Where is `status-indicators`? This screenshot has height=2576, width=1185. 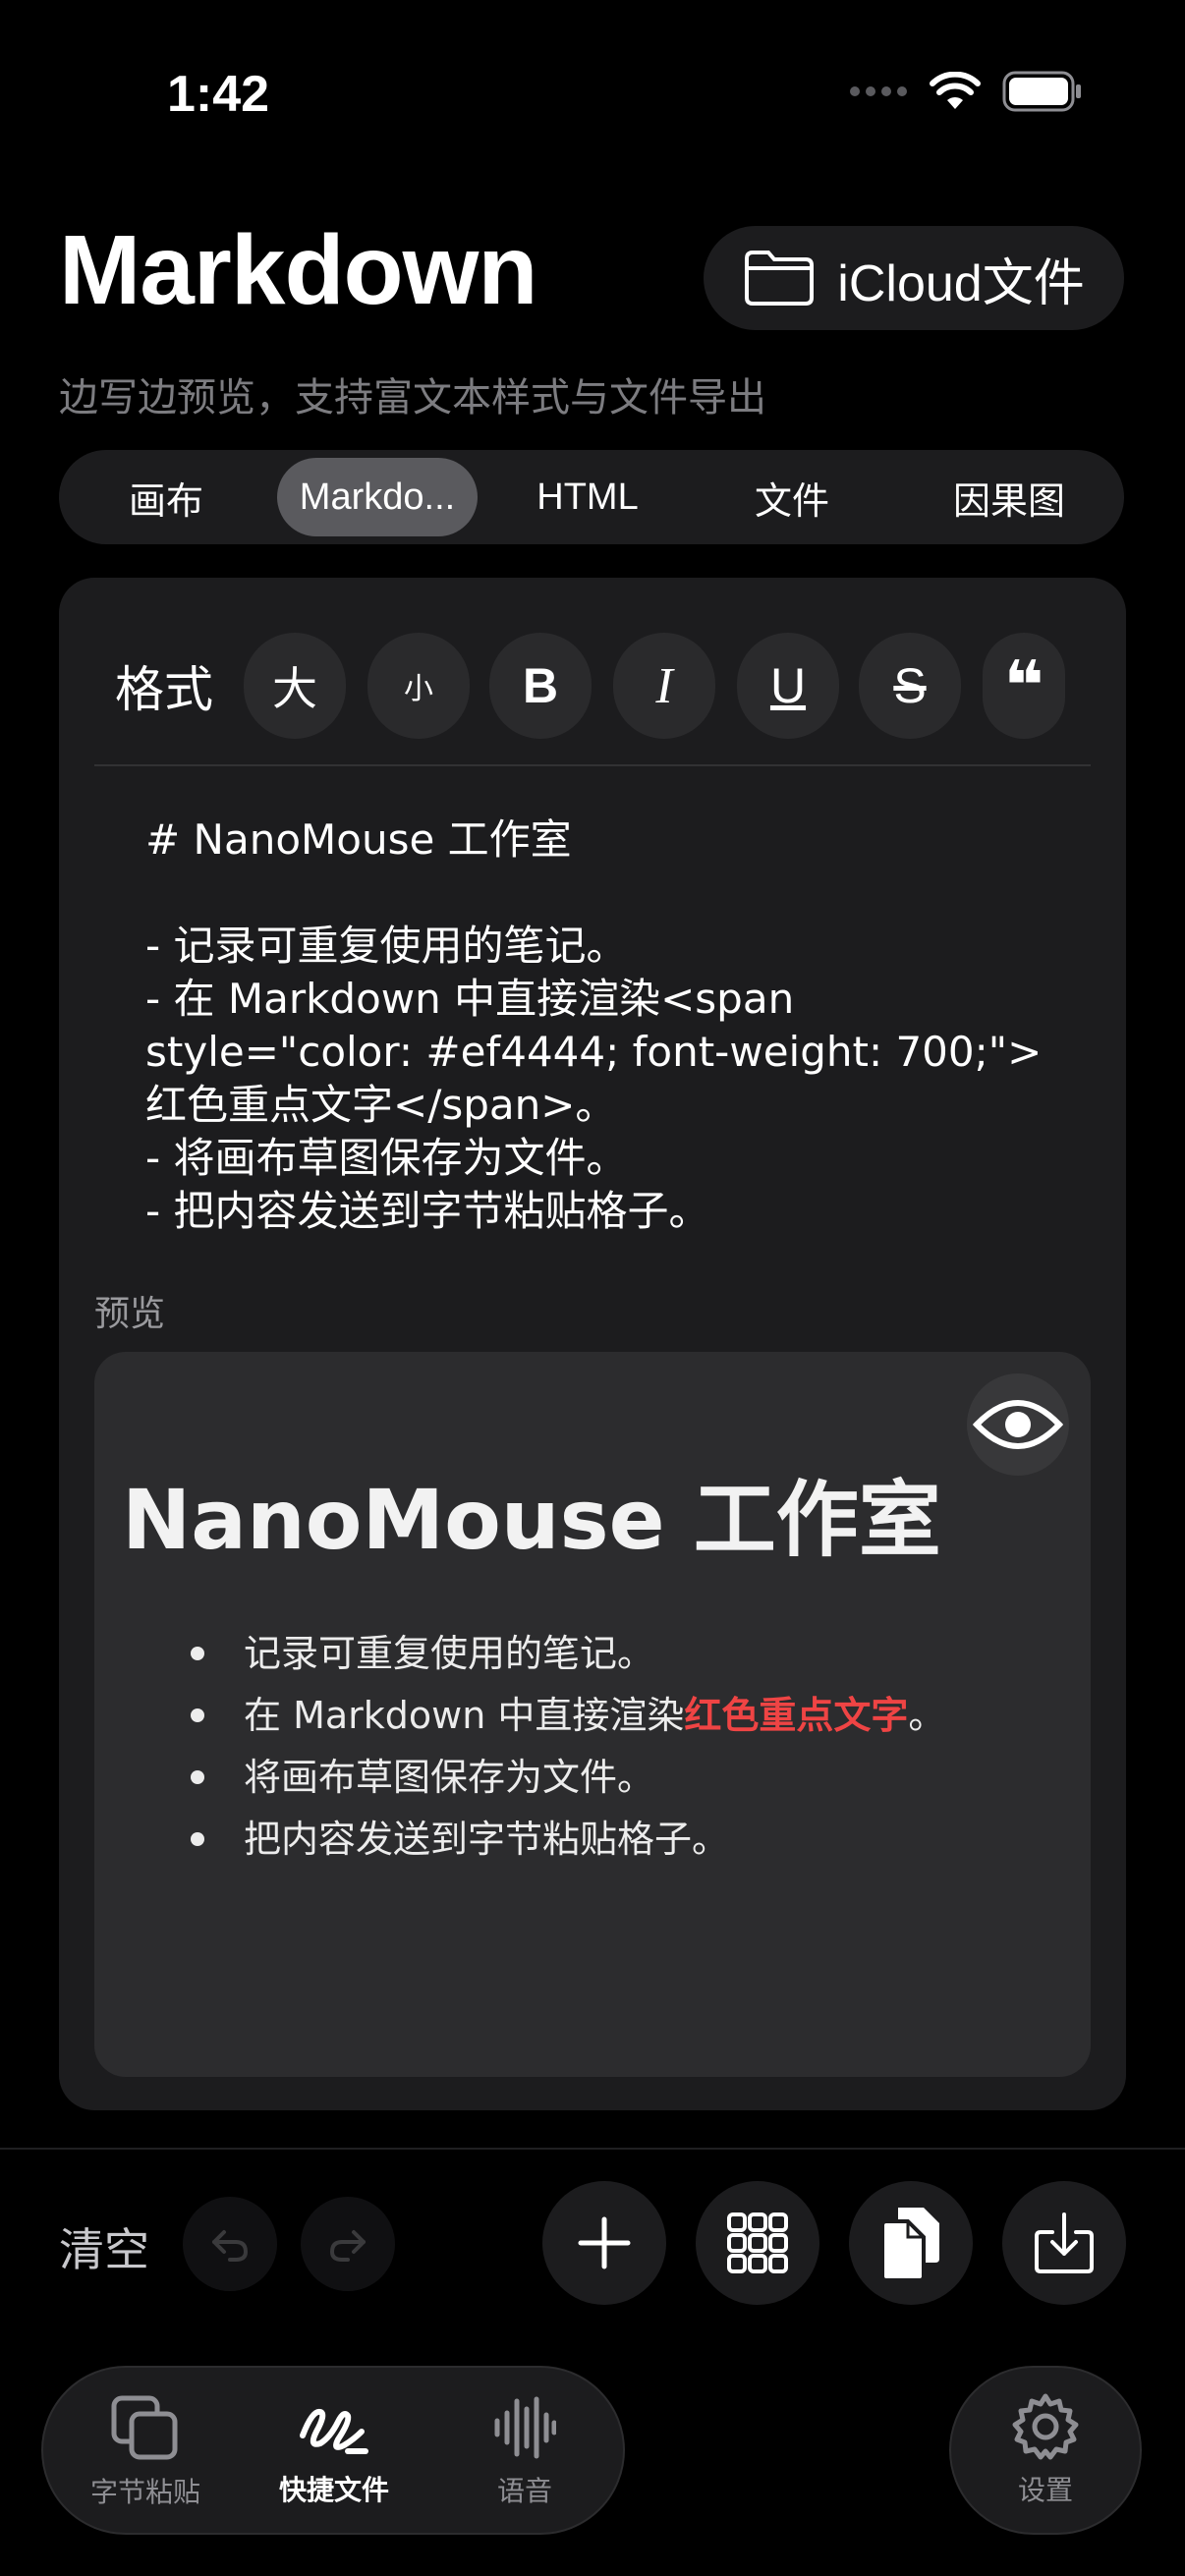
status-indicators is located at coordinates (966, 91).